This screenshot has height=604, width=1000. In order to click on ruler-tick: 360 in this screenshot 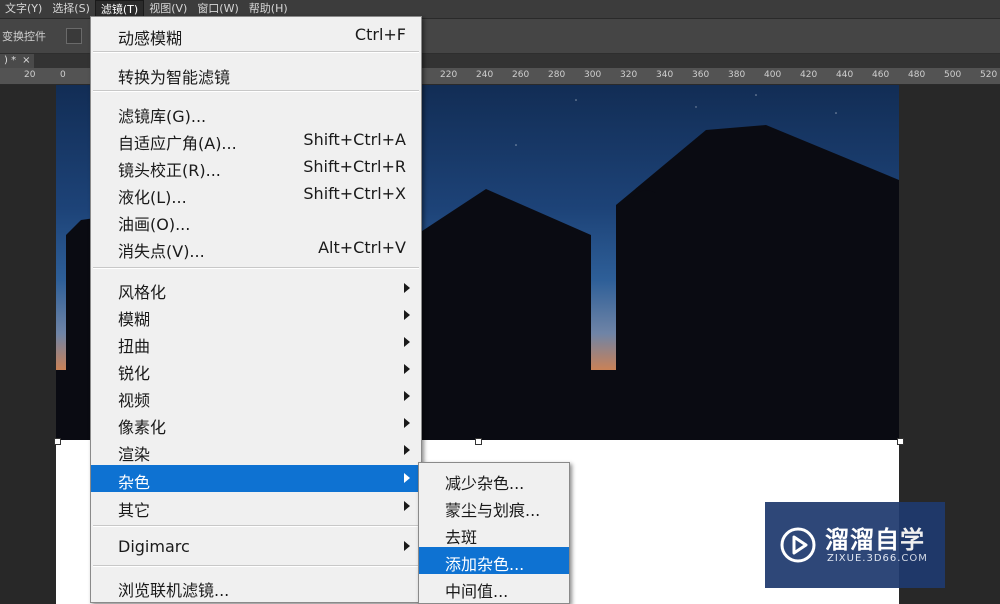, I will do `click(701, 75)`.